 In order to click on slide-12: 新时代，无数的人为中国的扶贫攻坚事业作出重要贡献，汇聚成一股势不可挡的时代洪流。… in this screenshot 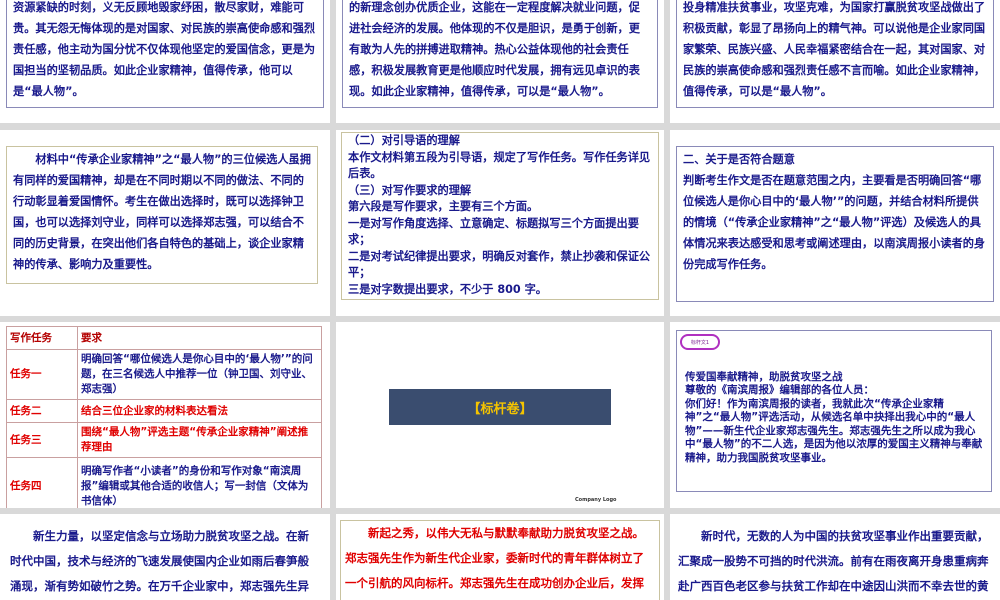, I will do `click(835, 557)`.